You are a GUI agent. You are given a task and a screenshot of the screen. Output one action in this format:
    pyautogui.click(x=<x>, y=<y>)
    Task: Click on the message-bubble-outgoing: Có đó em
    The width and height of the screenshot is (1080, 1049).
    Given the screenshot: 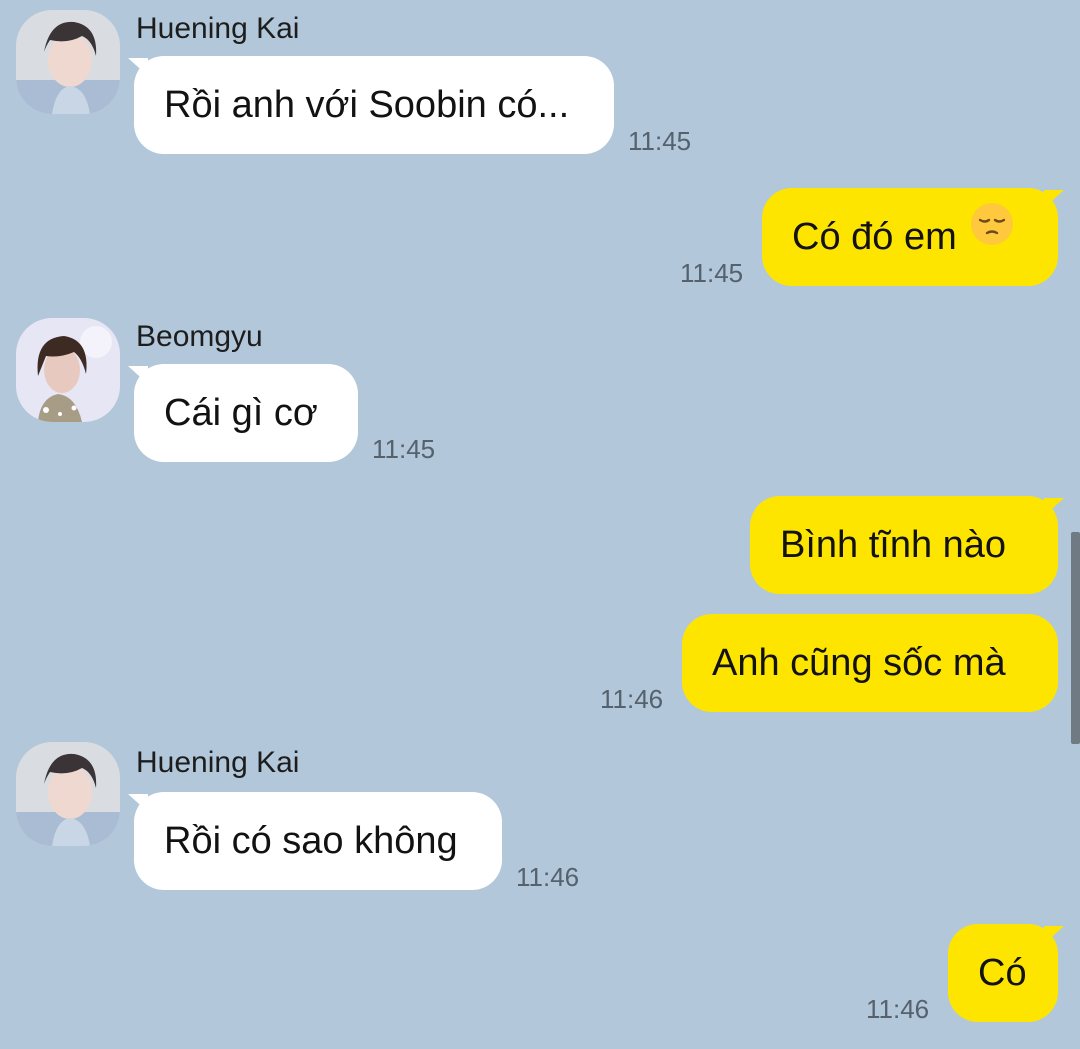 What is the action you would take?
    pyautogui.click(x=910, y=237)
    